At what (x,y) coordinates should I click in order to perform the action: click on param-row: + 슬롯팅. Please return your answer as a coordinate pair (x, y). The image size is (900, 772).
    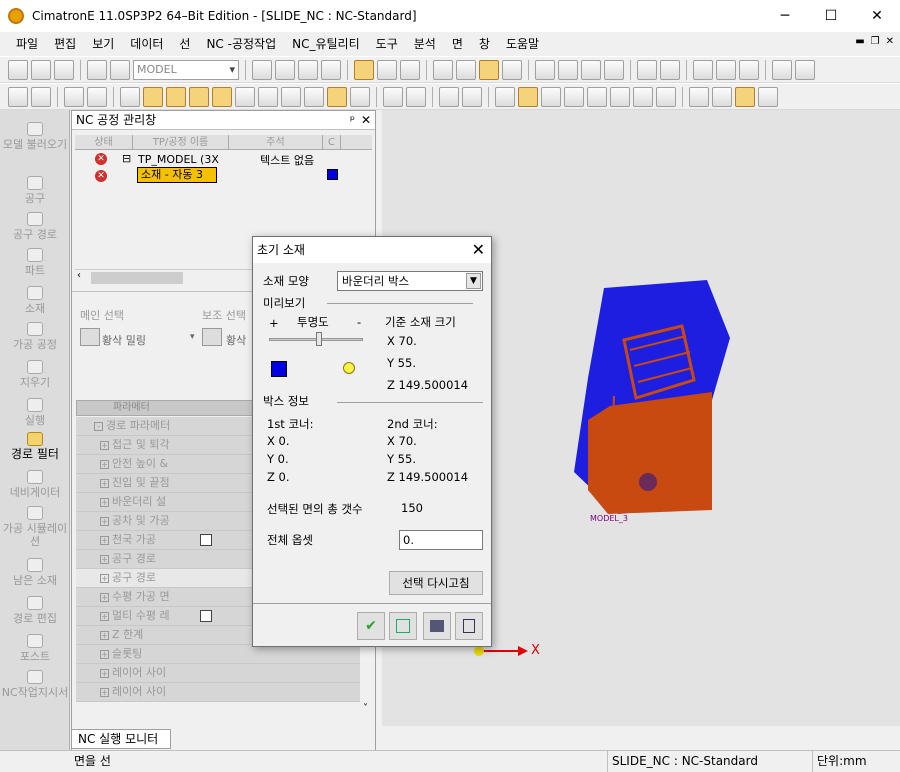
    Looking at the image, I should click on (220, 654).